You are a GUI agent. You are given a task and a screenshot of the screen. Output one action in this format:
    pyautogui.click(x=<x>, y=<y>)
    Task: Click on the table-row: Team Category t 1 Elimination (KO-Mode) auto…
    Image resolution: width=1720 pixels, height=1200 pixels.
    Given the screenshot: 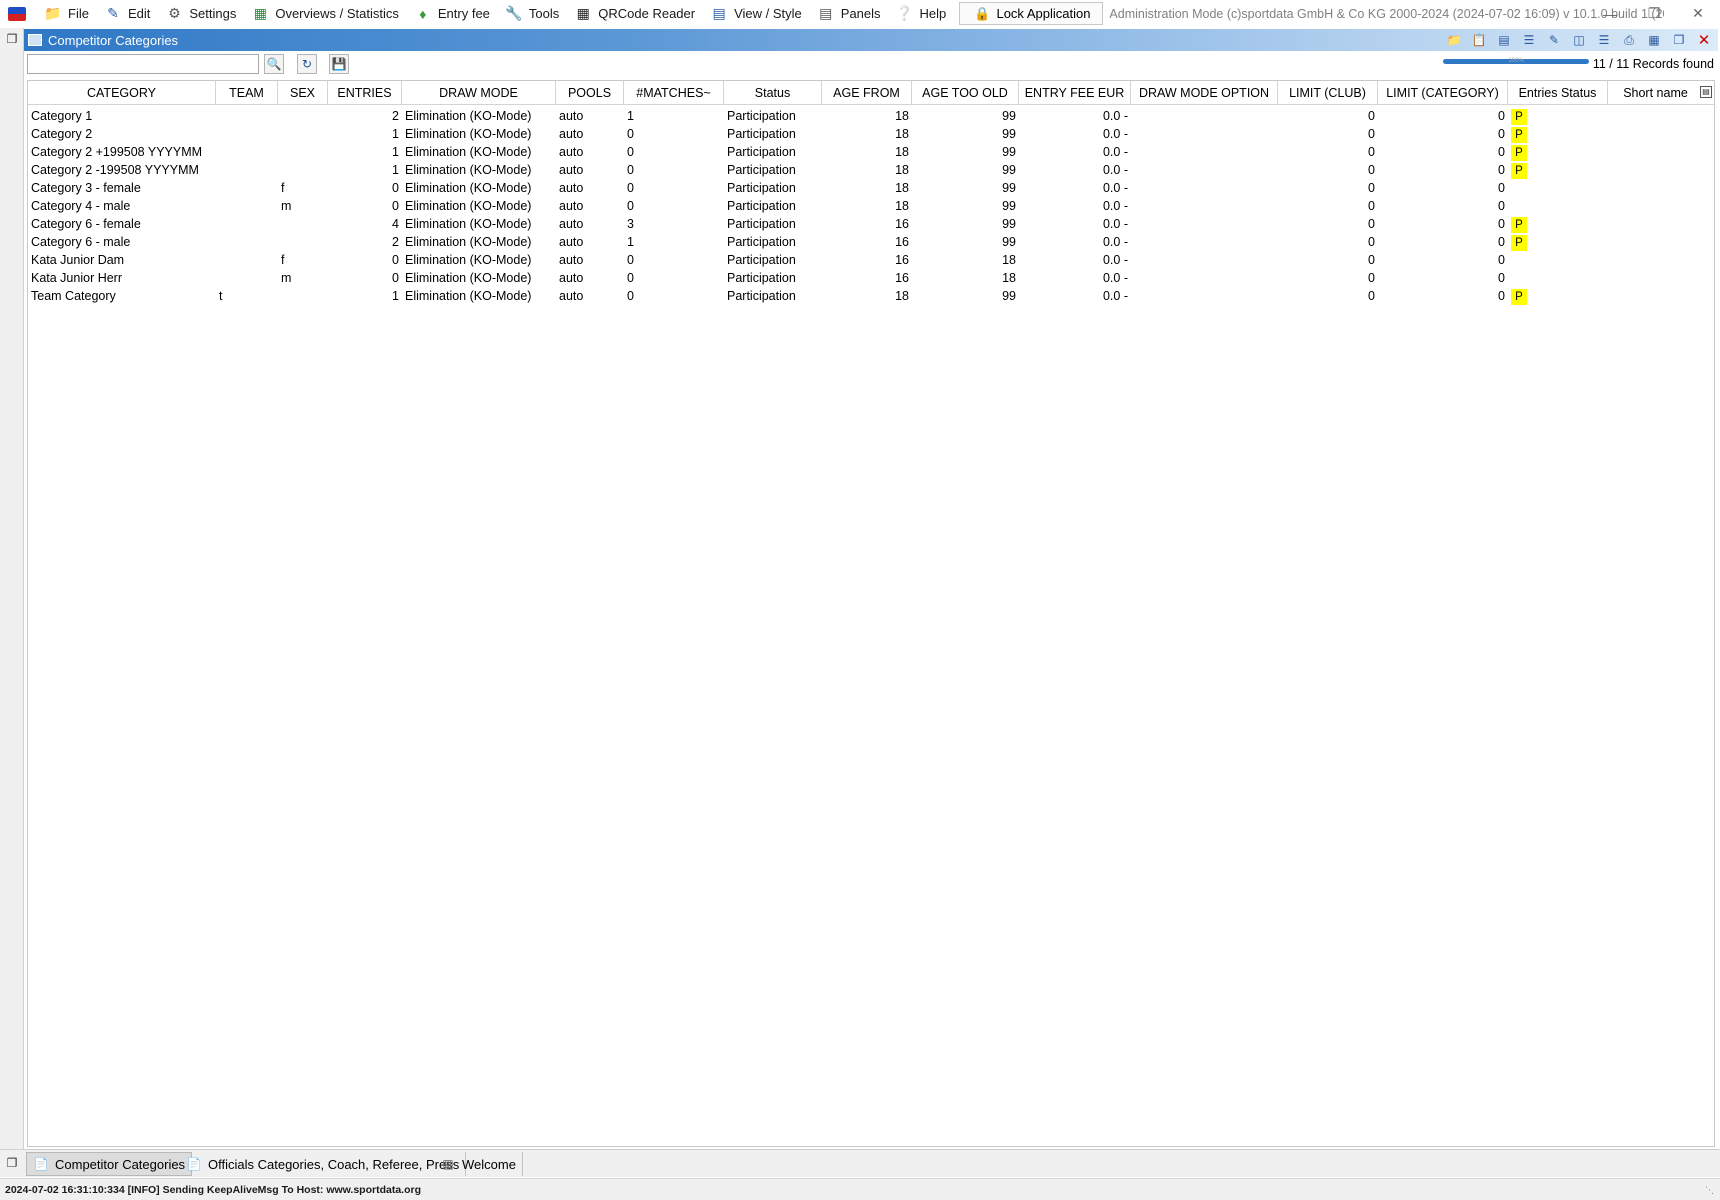 What is the action you would take?
    pyautogui.click(x=871, y=296)
    